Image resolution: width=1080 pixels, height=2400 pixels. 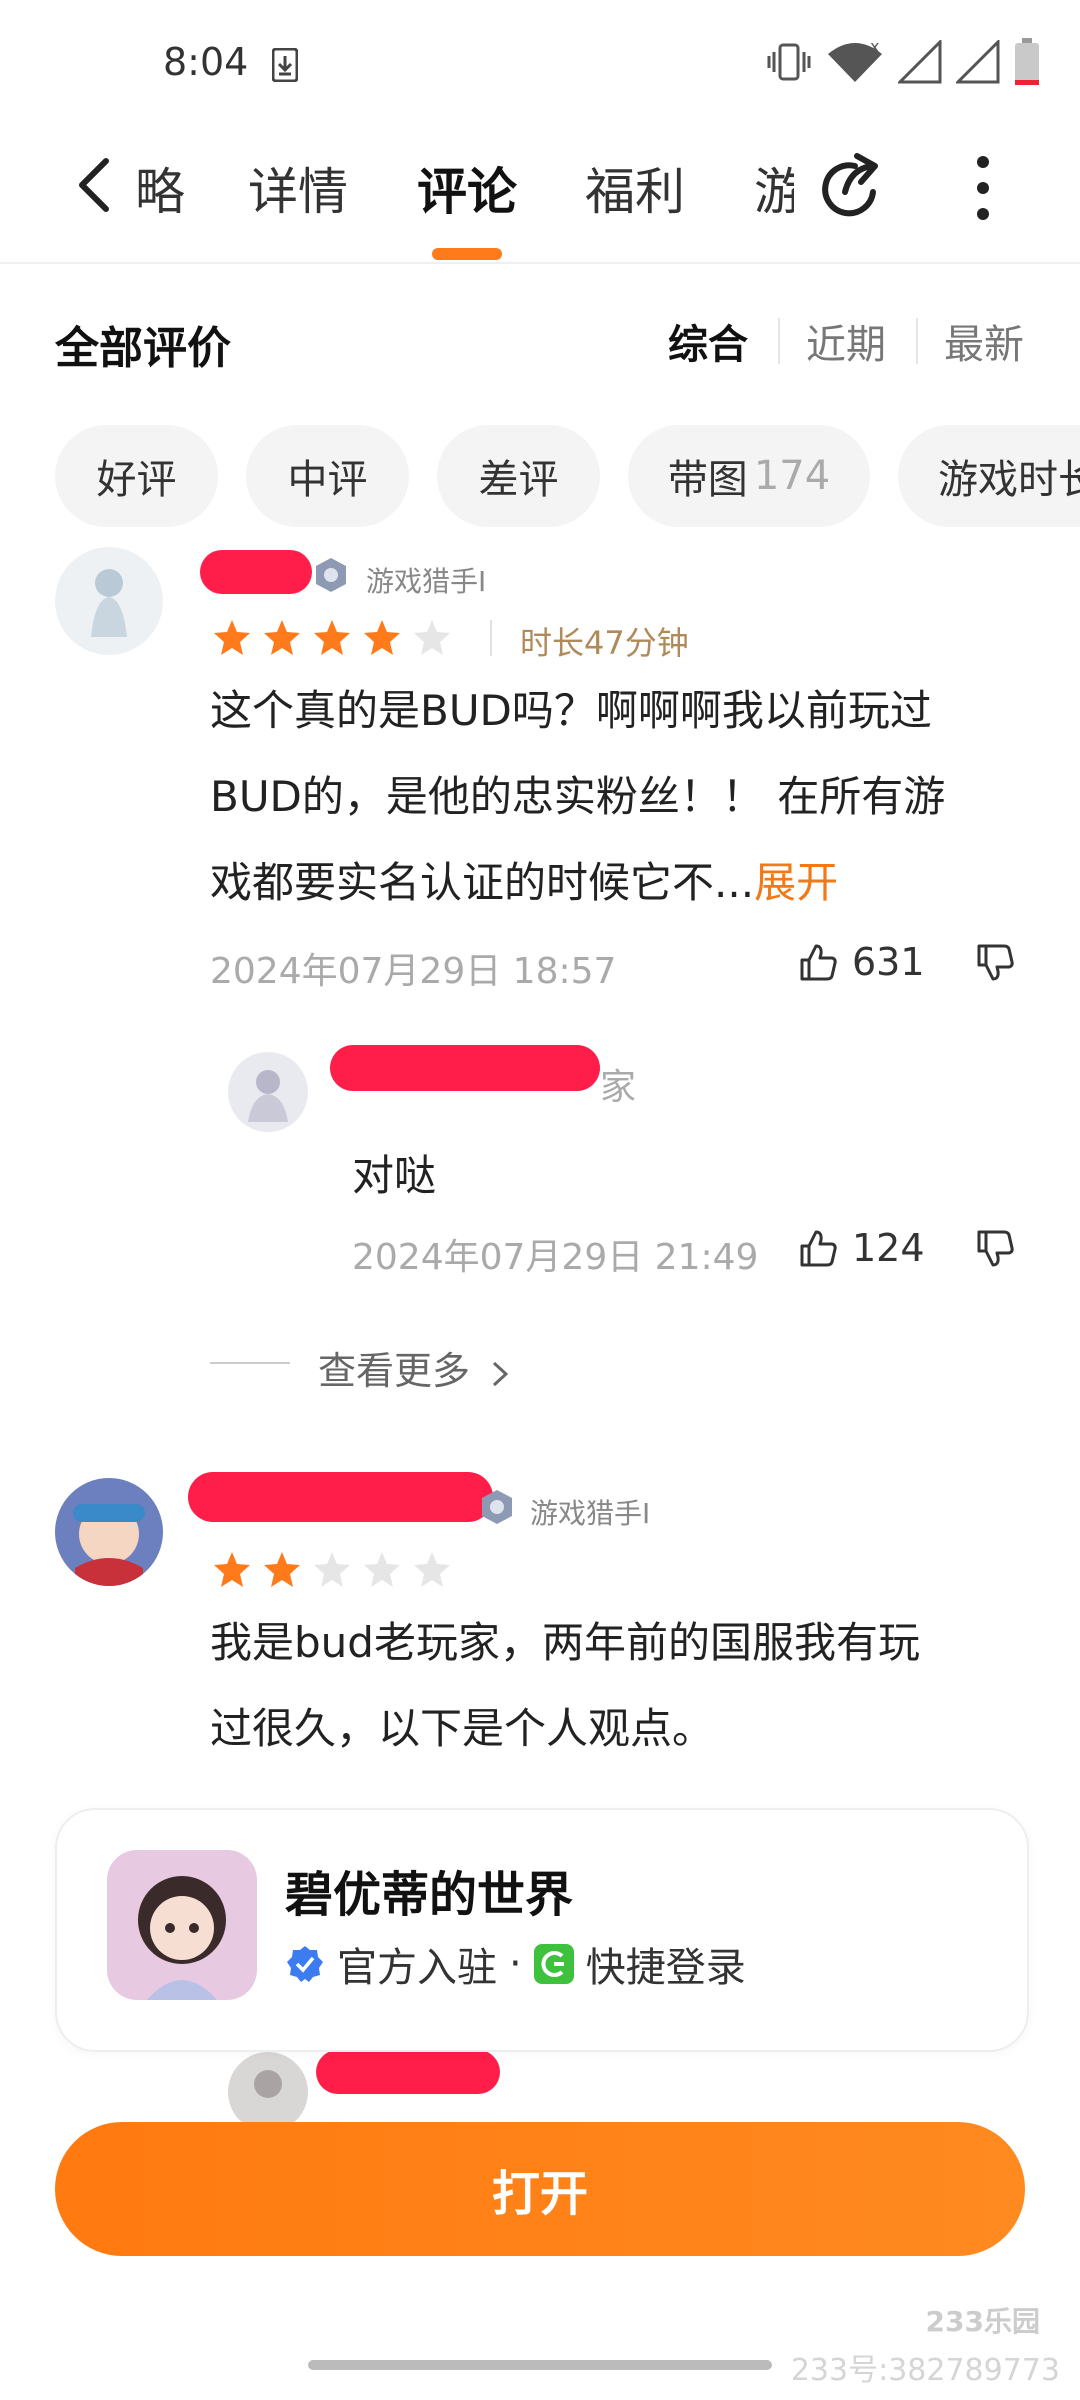 What do you see at coordinates (888, 962) in the screenshot?
I see `like-count: 631` at bounding box center [888, 962].